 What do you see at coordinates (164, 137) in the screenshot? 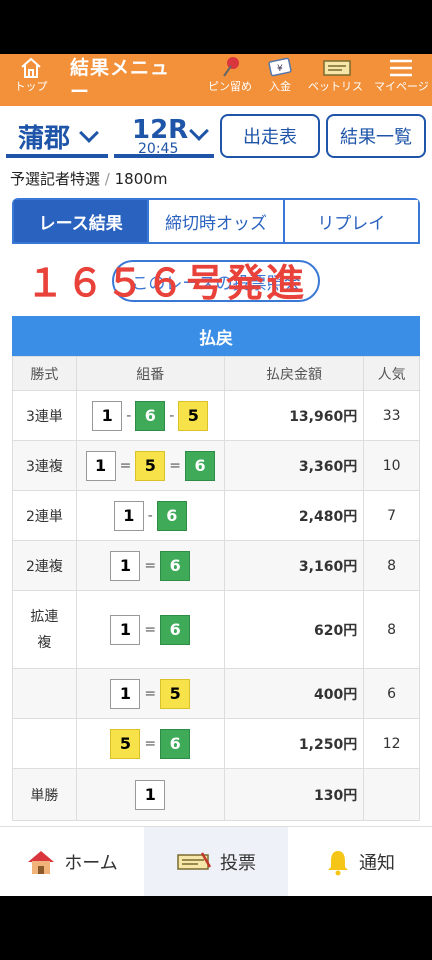
I see `race-select: 12R 20:45` at bounding box center [164, 137].